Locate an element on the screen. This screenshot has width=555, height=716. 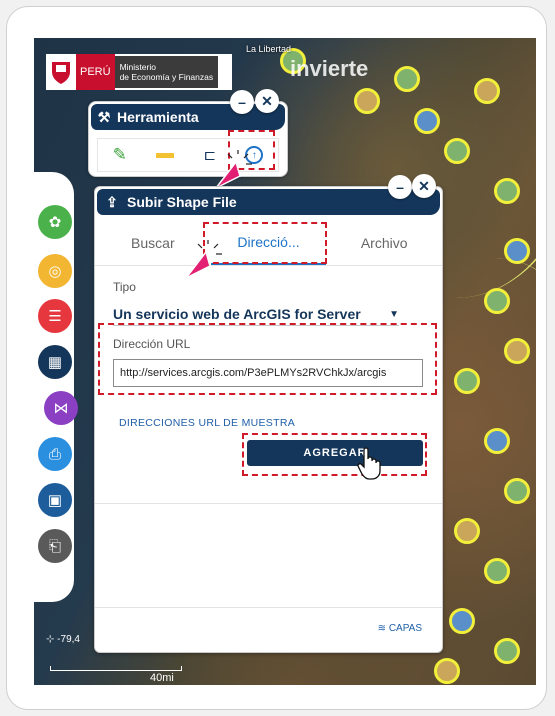
hand-cursor-icon is located at coordinates (369, 463).